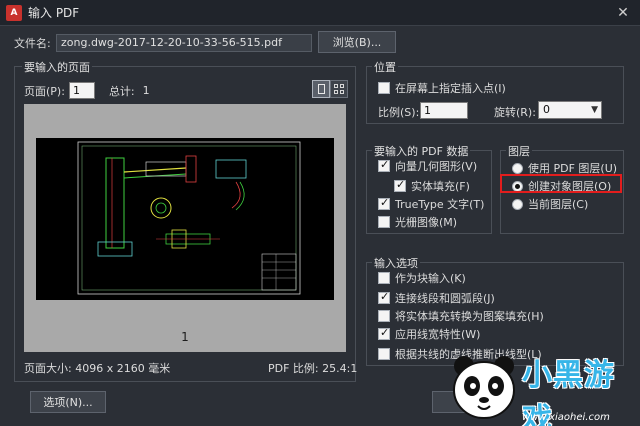 This screenshot has height=426, width=640. What do you see at coordinates (146, 90) in the screenshot?
I see `total-value: 1` at bounding box center [146, 90].